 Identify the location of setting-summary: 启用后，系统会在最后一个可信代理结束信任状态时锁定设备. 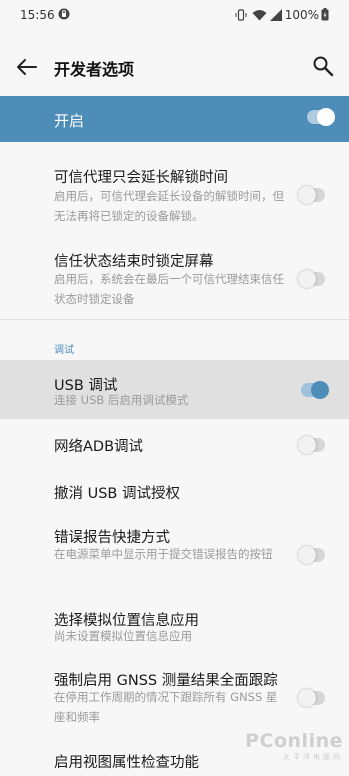
(169, 289).